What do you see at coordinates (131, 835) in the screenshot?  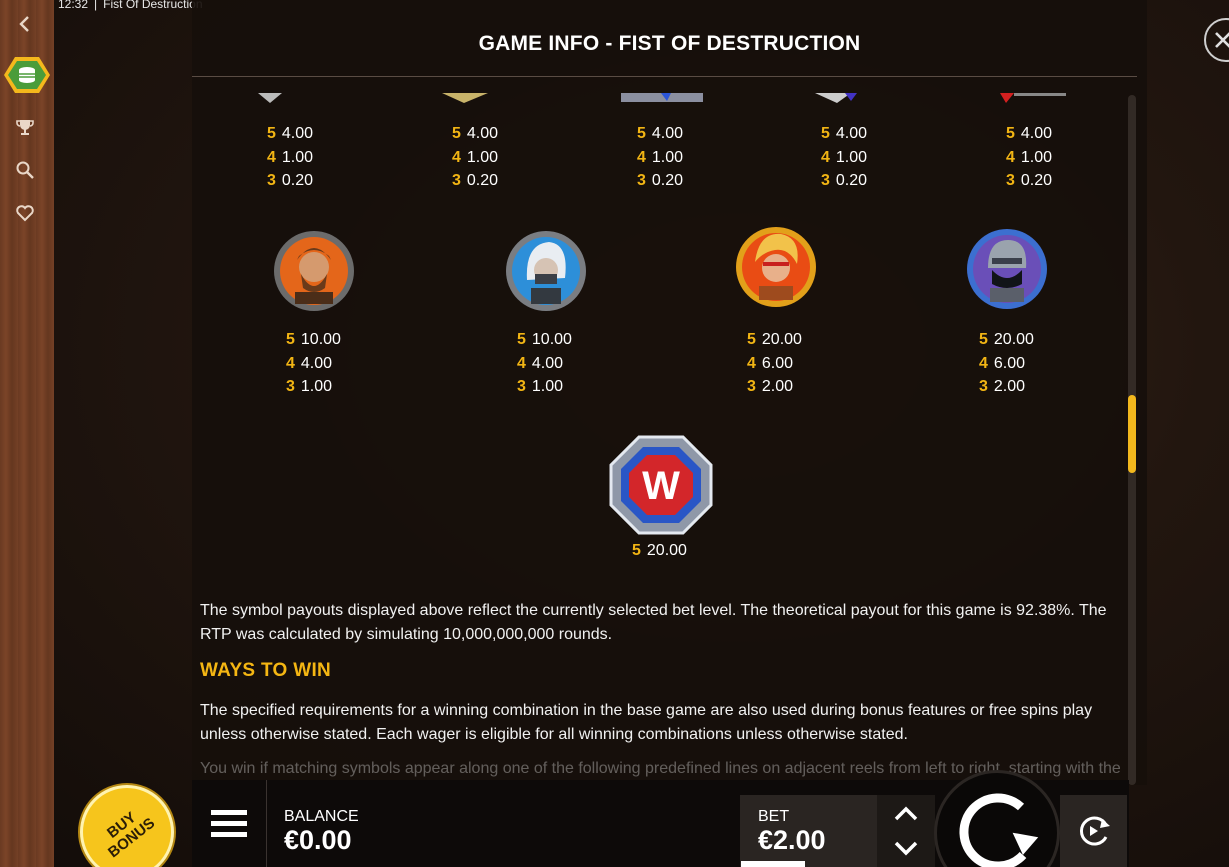 I see `buy-bonus-label: BUY BONUS` at bounding box center [131, 835].